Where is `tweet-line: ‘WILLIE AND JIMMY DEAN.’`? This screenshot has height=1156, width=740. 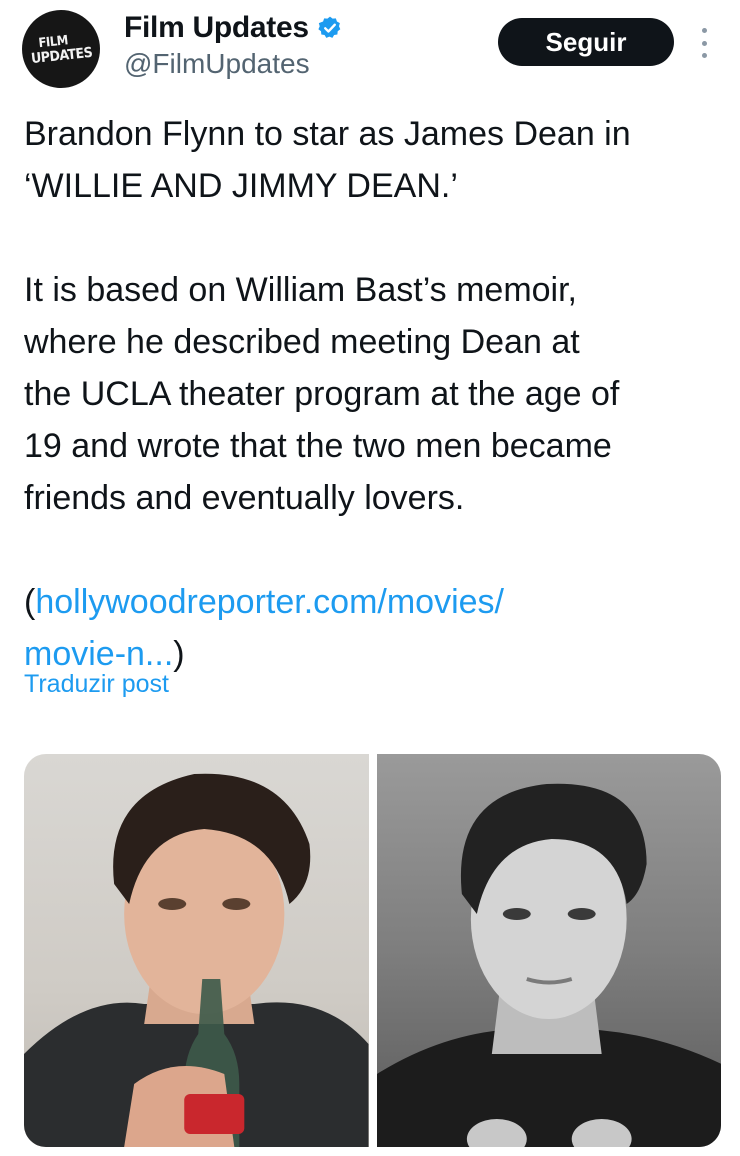
tweet-line: ‘WILLIE AND JIMMY DEAN.’ is located at coordinates (241, 186).